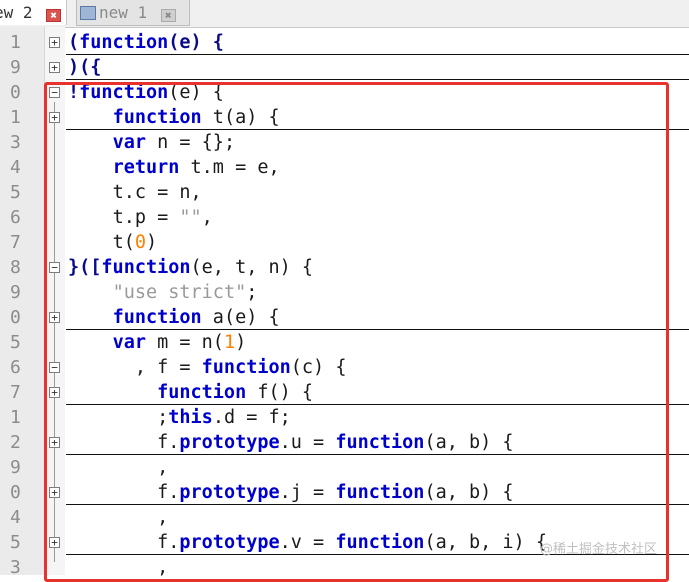 The height and width of the screenshot is (582, 689). I want to click on tab-label: new 1, so click(123, 12).